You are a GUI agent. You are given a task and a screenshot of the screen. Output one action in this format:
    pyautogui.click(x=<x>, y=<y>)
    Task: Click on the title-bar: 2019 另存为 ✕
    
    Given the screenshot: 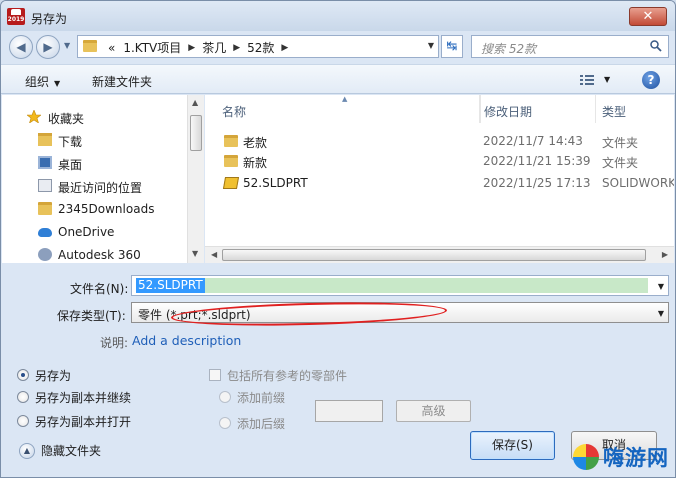 What is the action you would take?
    pyautogui.click(x=338, y=16)
    